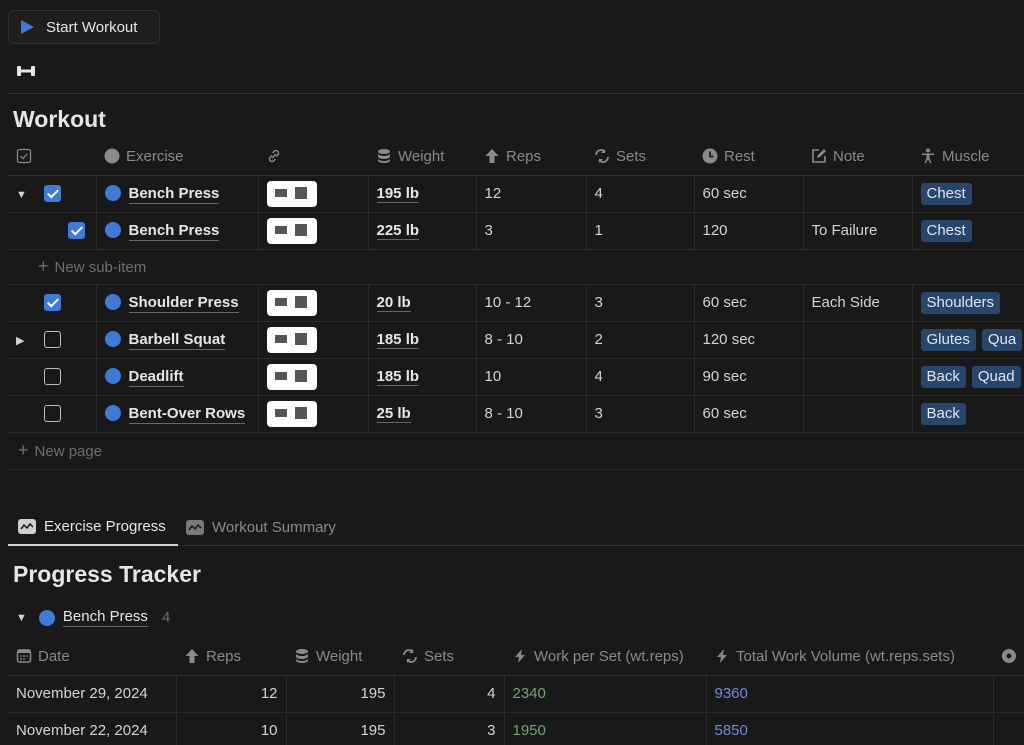 Image resolution: width=1024 pixels, height=745 pixels. I want to click on extra-cell, so click(1008, 728).